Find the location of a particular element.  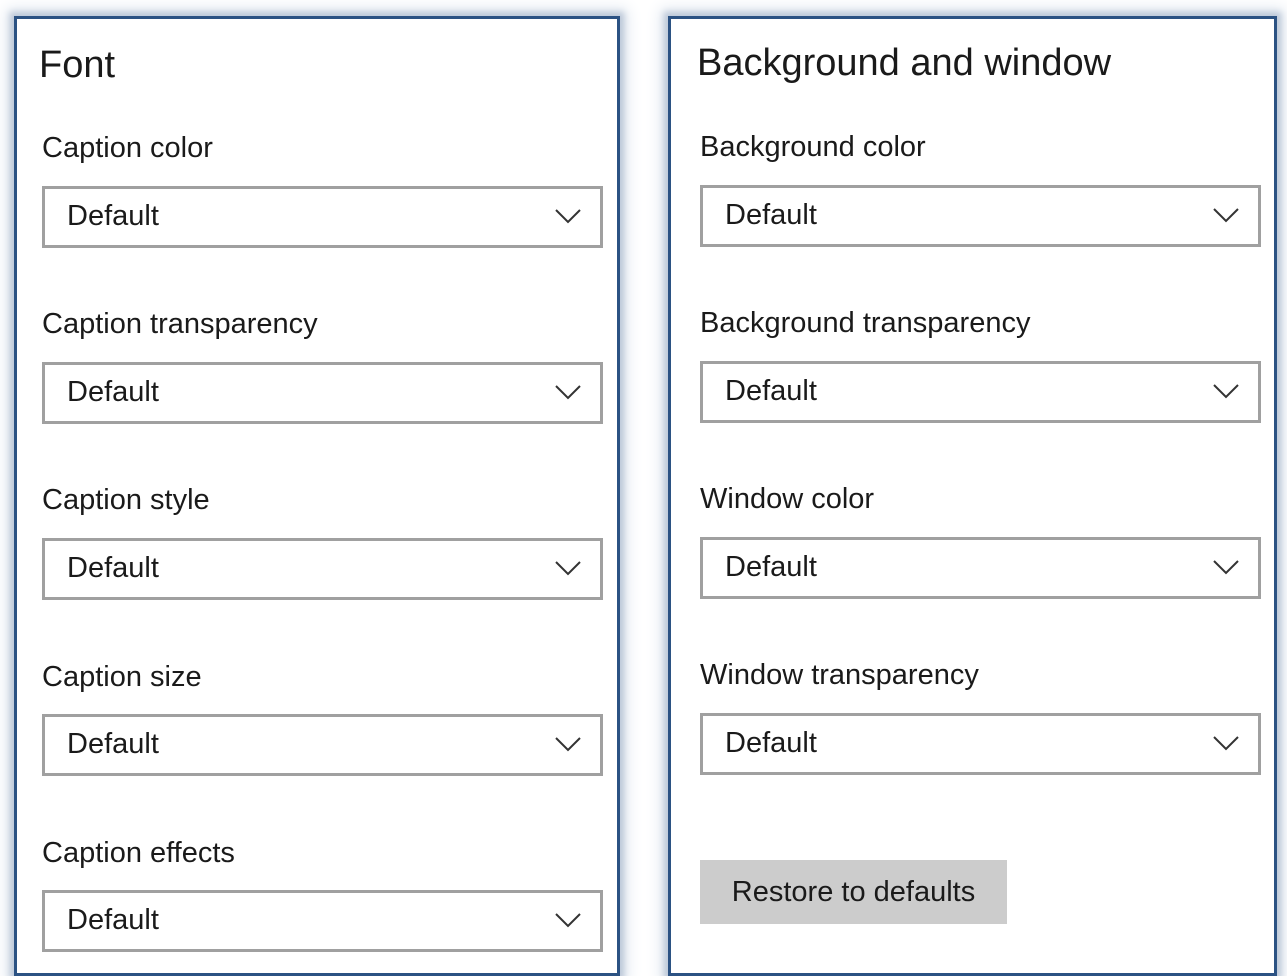

caption-effects-label: Caption effects is located at coordinates (138, 853).